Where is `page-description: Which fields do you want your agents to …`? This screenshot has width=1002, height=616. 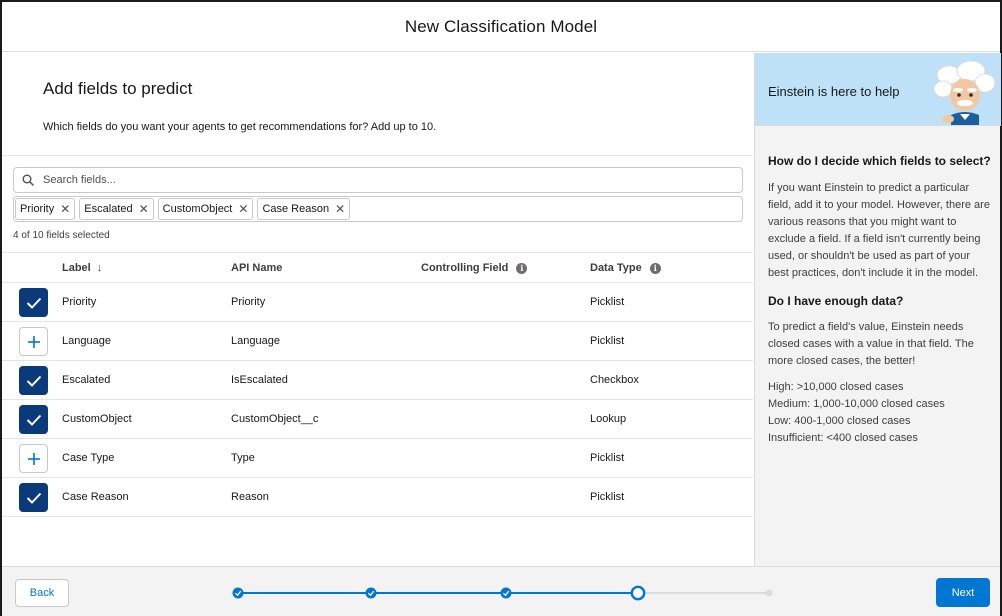
page-description: Which fields do you want your agents to … is located at coordinates (240, 127).